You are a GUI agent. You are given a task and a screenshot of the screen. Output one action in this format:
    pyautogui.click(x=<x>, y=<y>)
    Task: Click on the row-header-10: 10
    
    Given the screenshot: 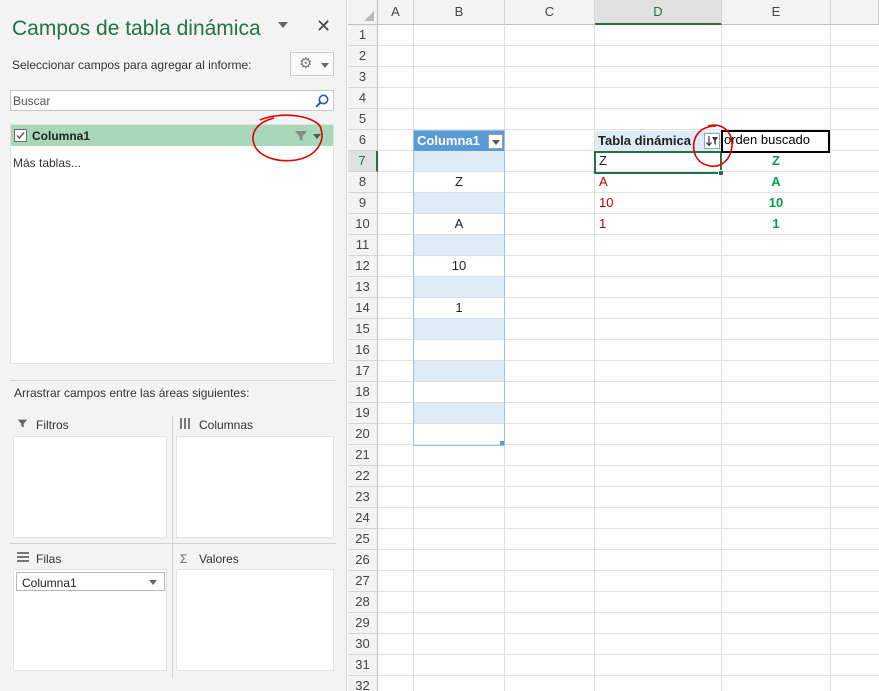 What is the action you would take?
    pyautogui.click(x=363, y=224)
    